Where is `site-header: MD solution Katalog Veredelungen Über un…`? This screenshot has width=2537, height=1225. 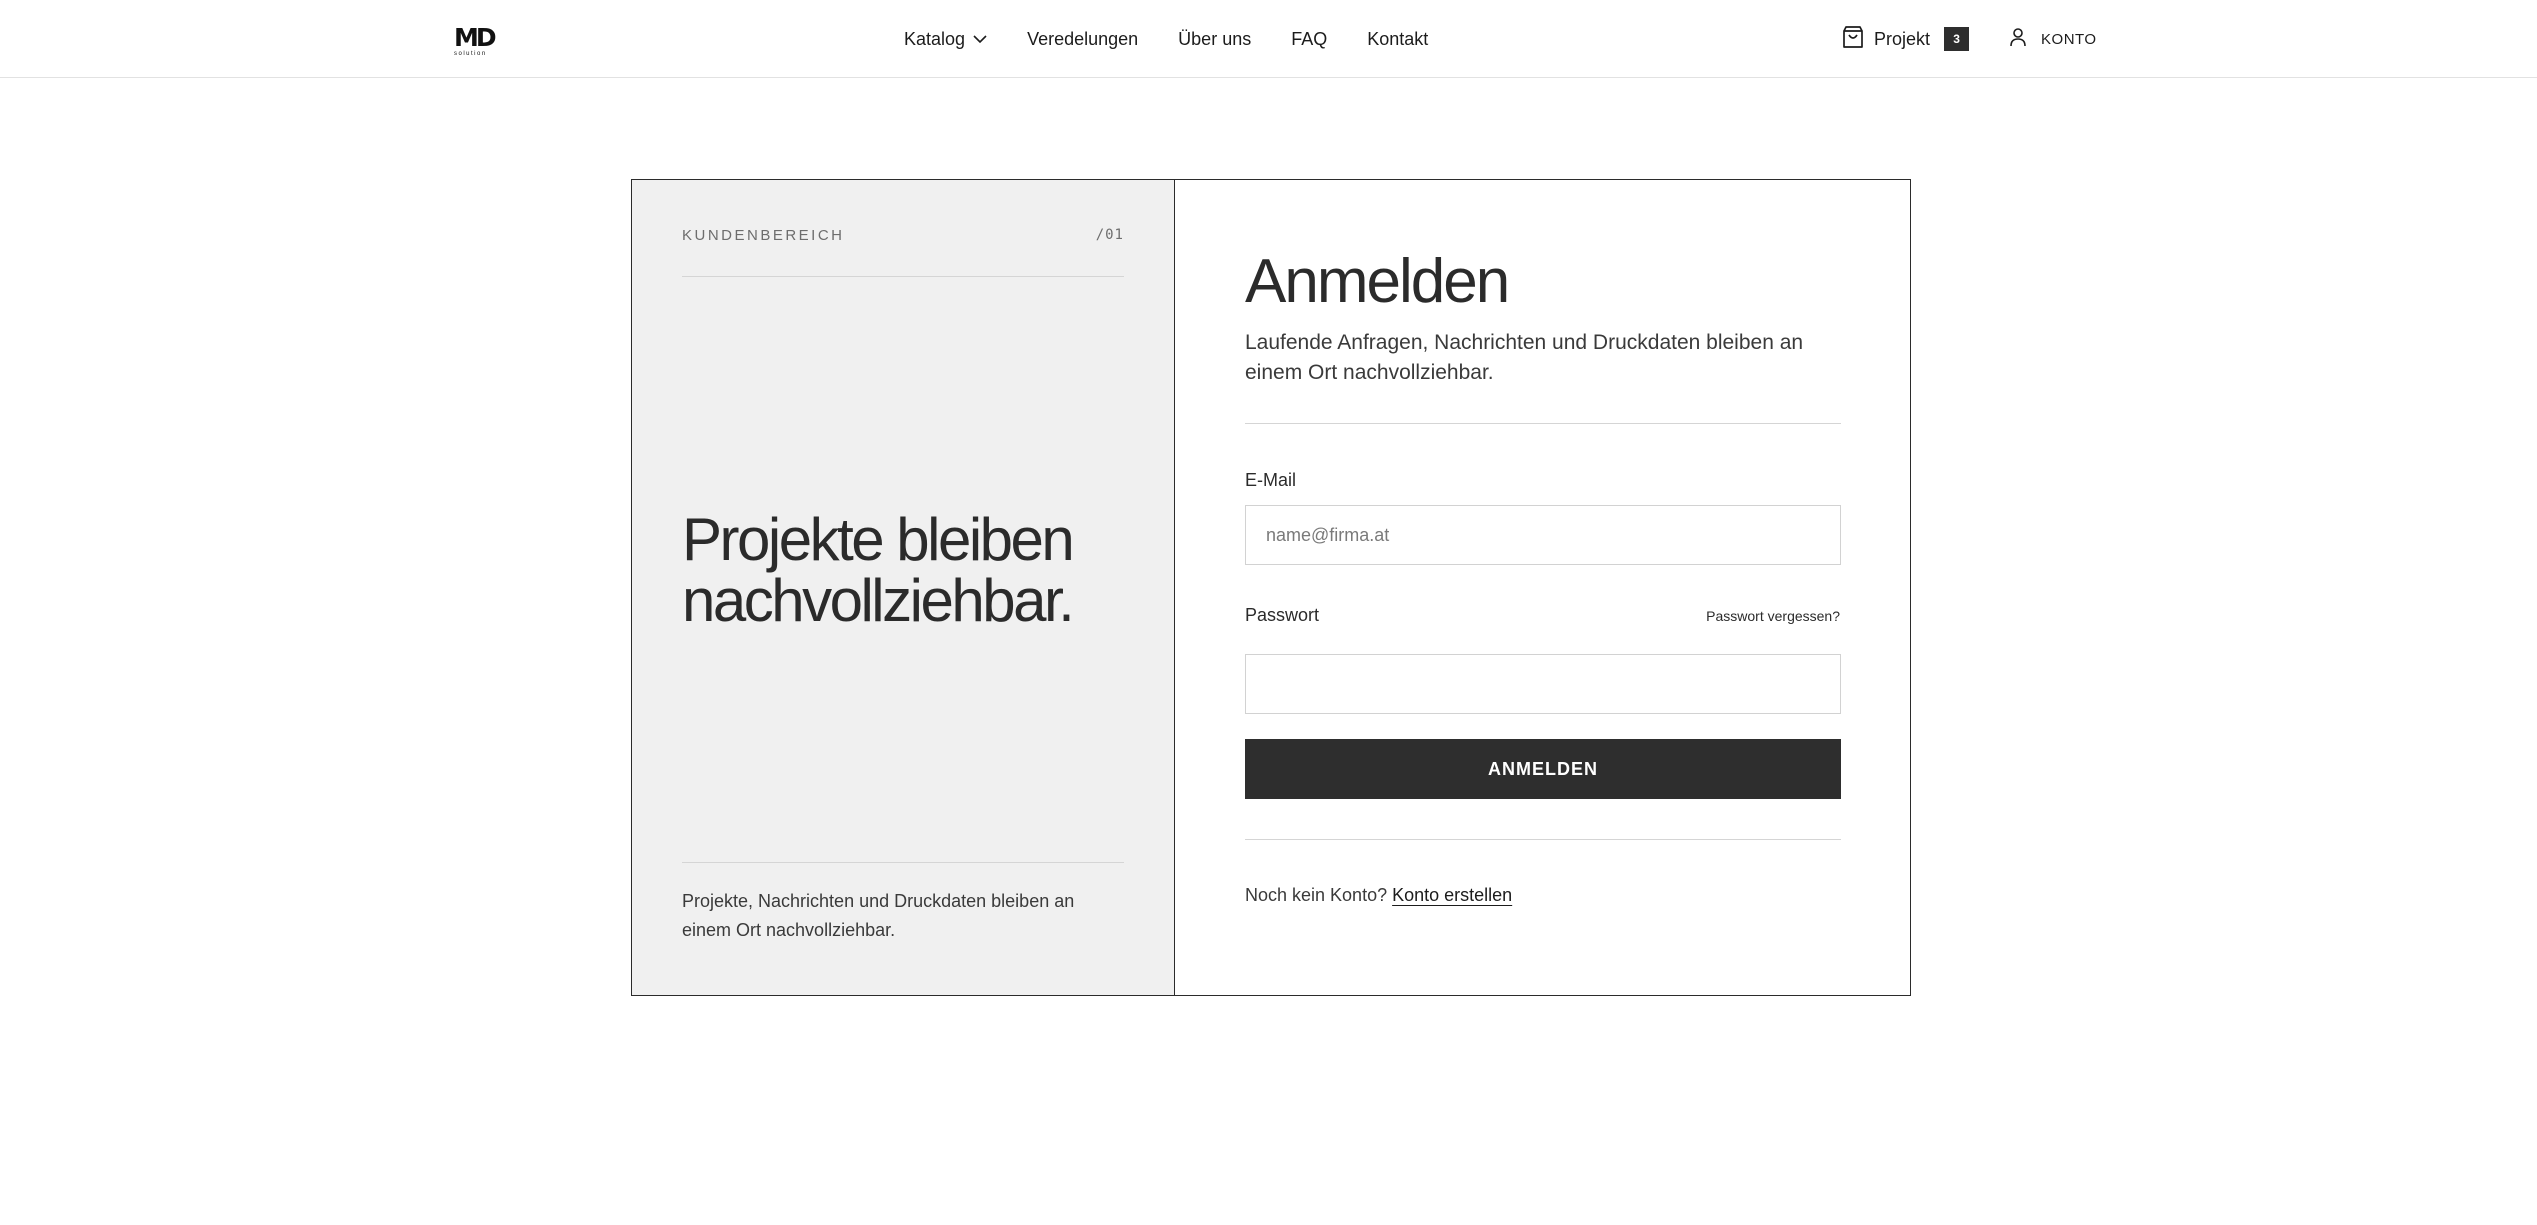 site-header: MD solution Katalog Veredelungen Über un… is located at coordinates (1268, 39).